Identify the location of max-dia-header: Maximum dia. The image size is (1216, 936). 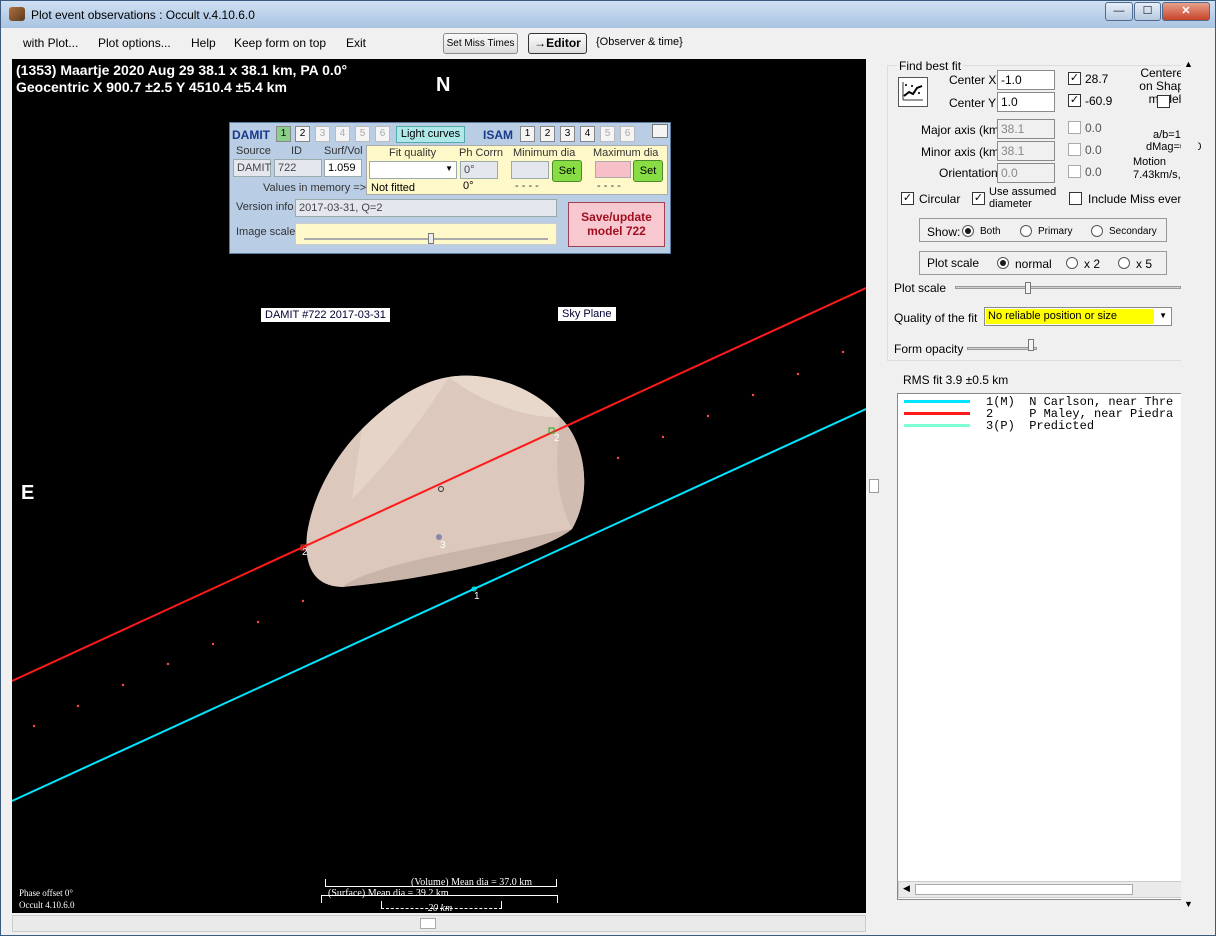
(626, 153).